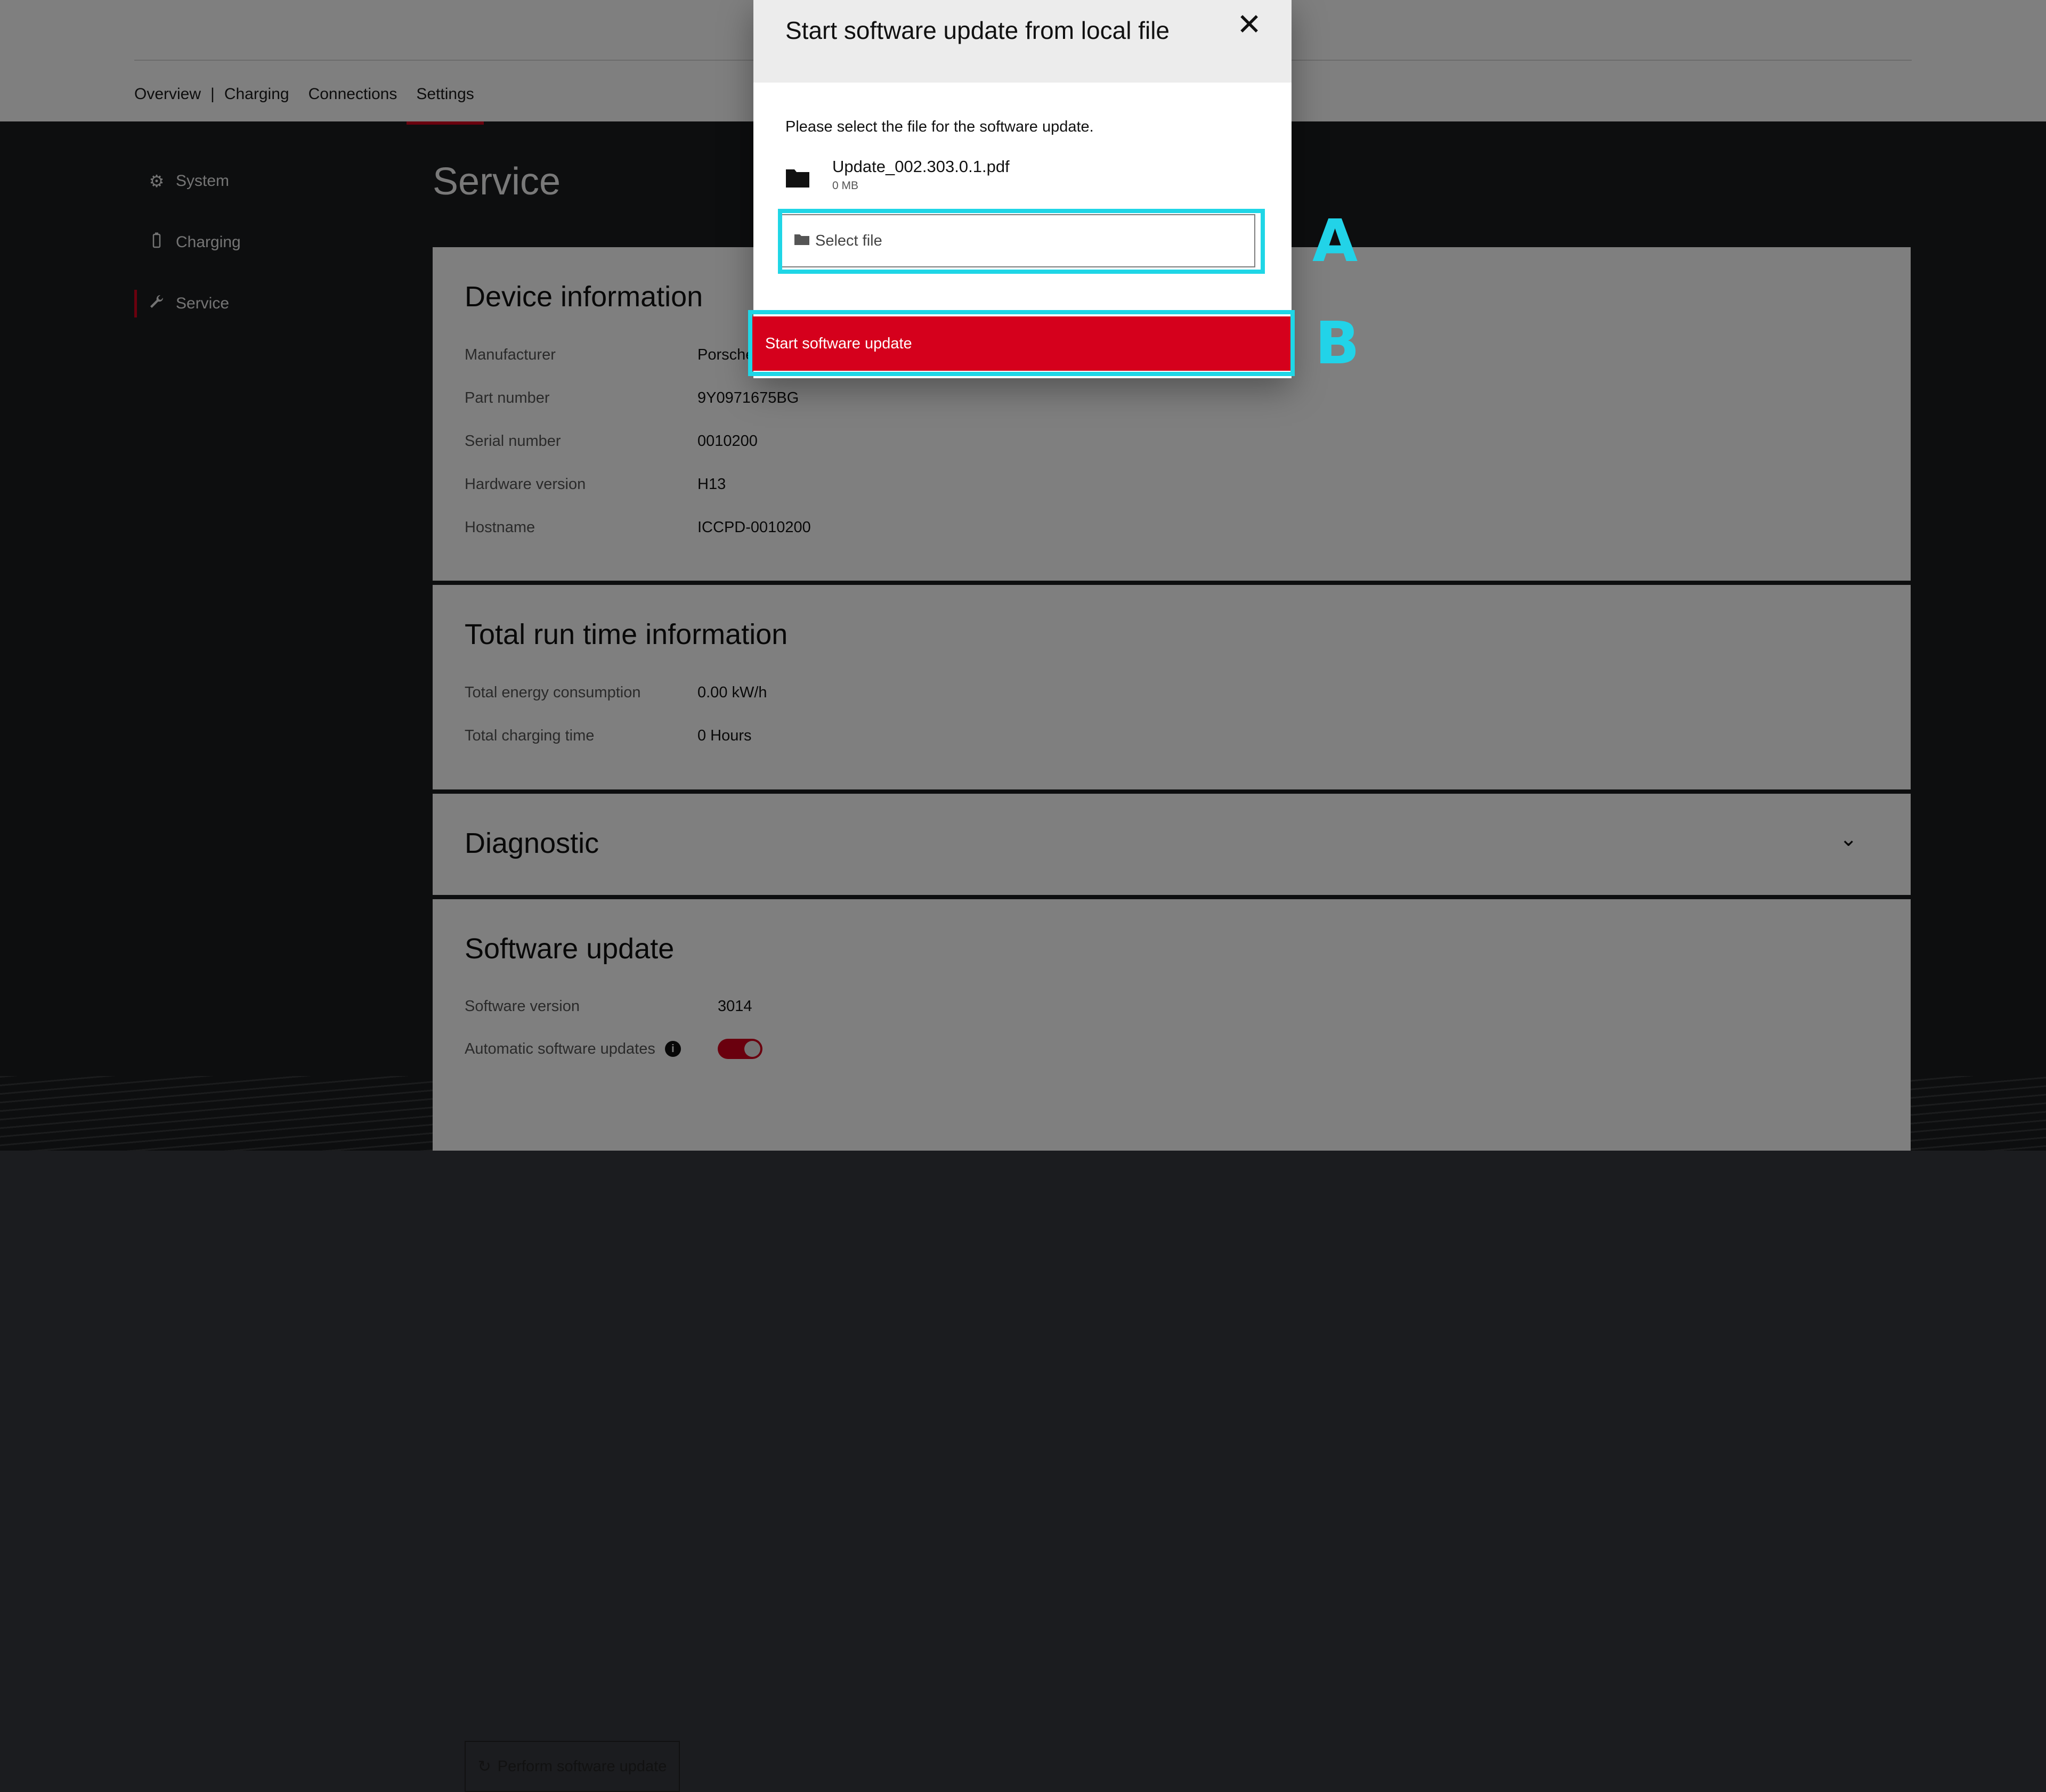 This screenshot has height=1792, width=2046. I want to click on file-name: Update_002.303.0.1.pdf, so click(921, 166).